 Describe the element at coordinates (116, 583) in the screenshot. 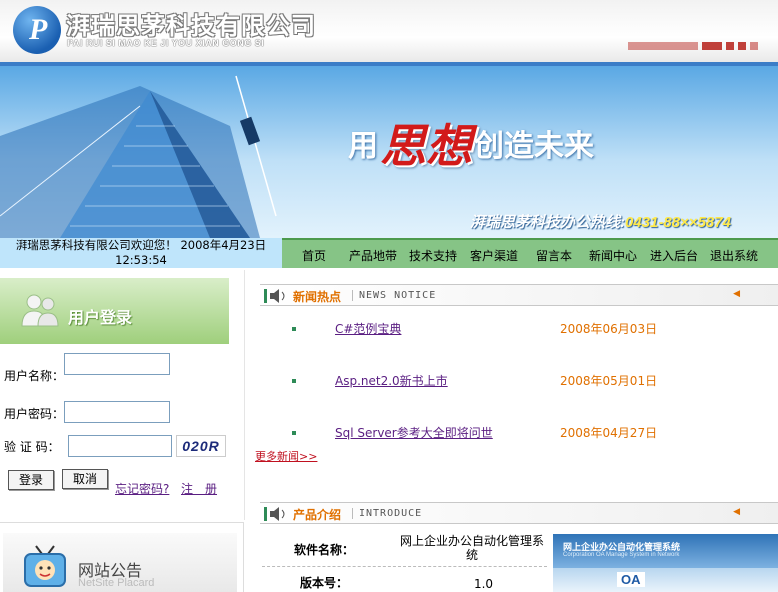

I see `notice-subtitle: NetSite Placard` at that location.